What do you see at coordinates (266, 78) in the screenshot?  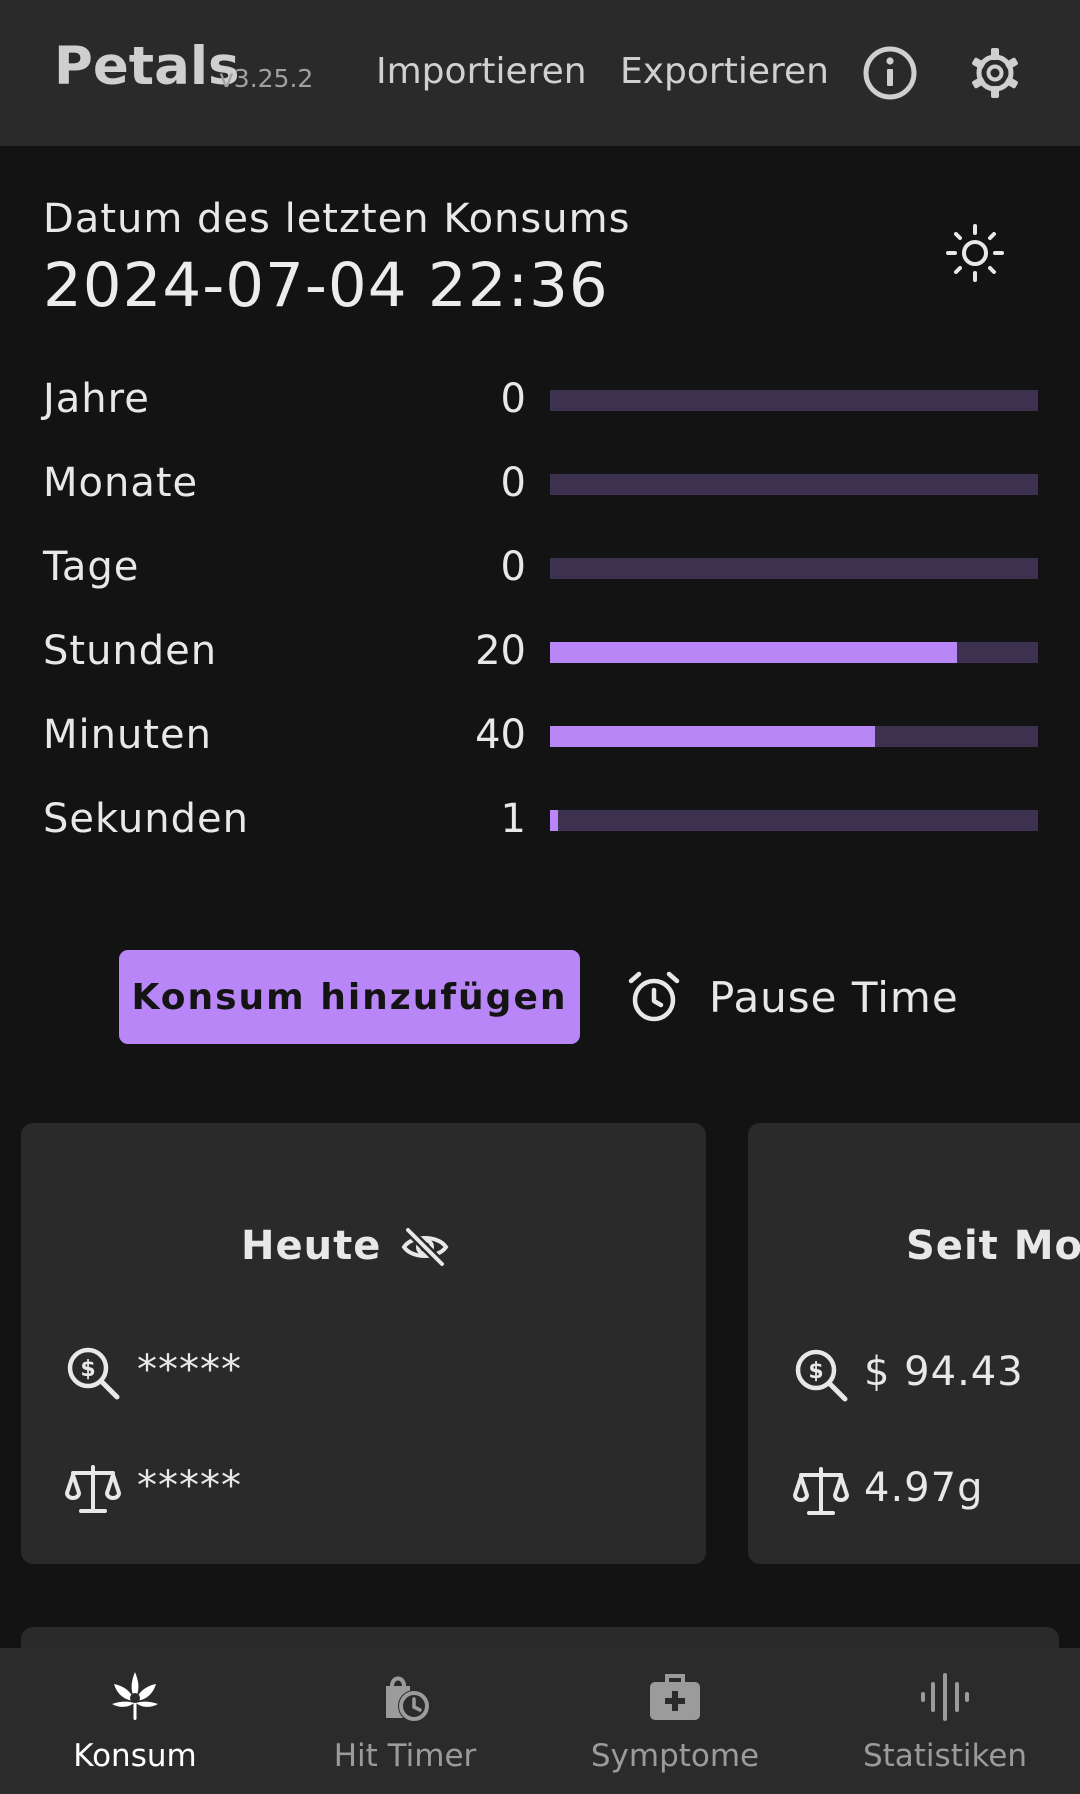 I see `app-version: v3.25.2` at bounding box center [266, 78].